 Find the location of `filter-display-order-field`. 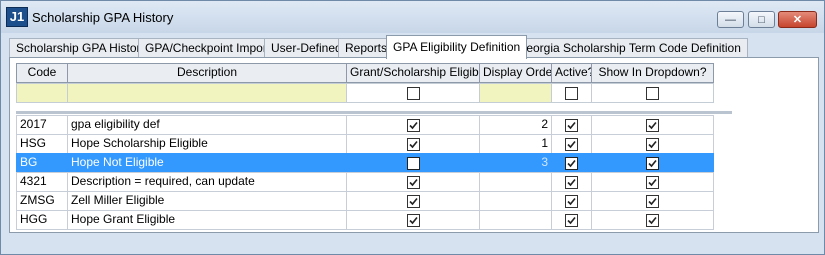

filter-display-order-field is located at coordinates (515, 93).